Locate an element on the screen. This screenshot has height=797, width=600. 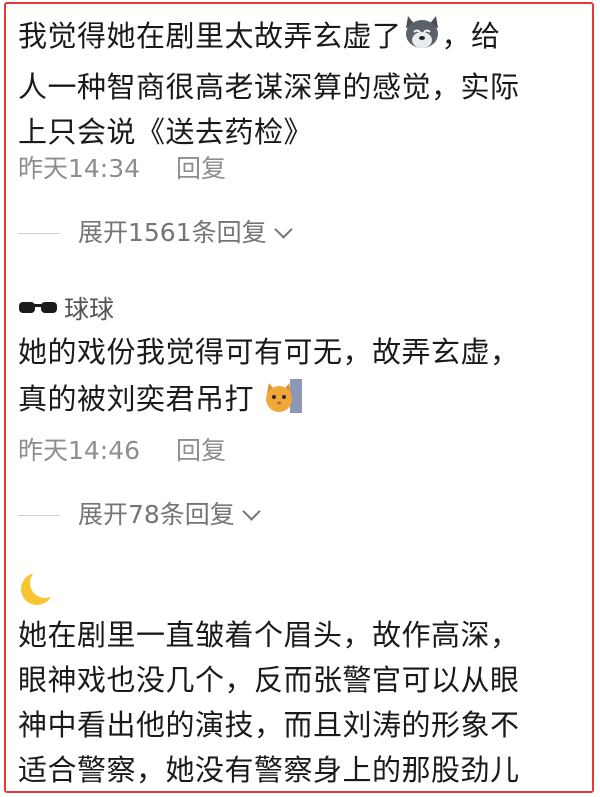
comment-2-text: 她的戏份我觉得可有可无，故弄玄虚， 真的被刘奕君吊打 is located at coordinates (298, 379).